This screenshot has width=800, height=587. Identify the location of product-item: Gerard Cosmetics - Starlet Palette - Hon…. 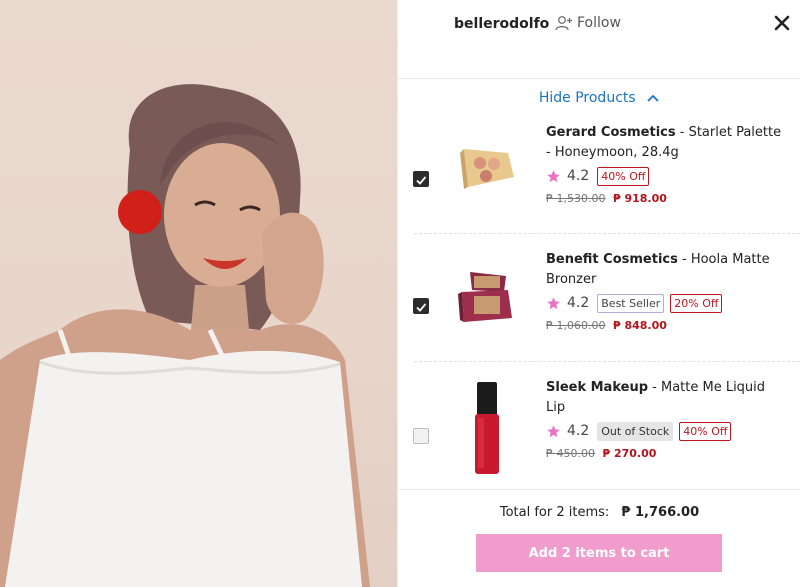
(599, 174).